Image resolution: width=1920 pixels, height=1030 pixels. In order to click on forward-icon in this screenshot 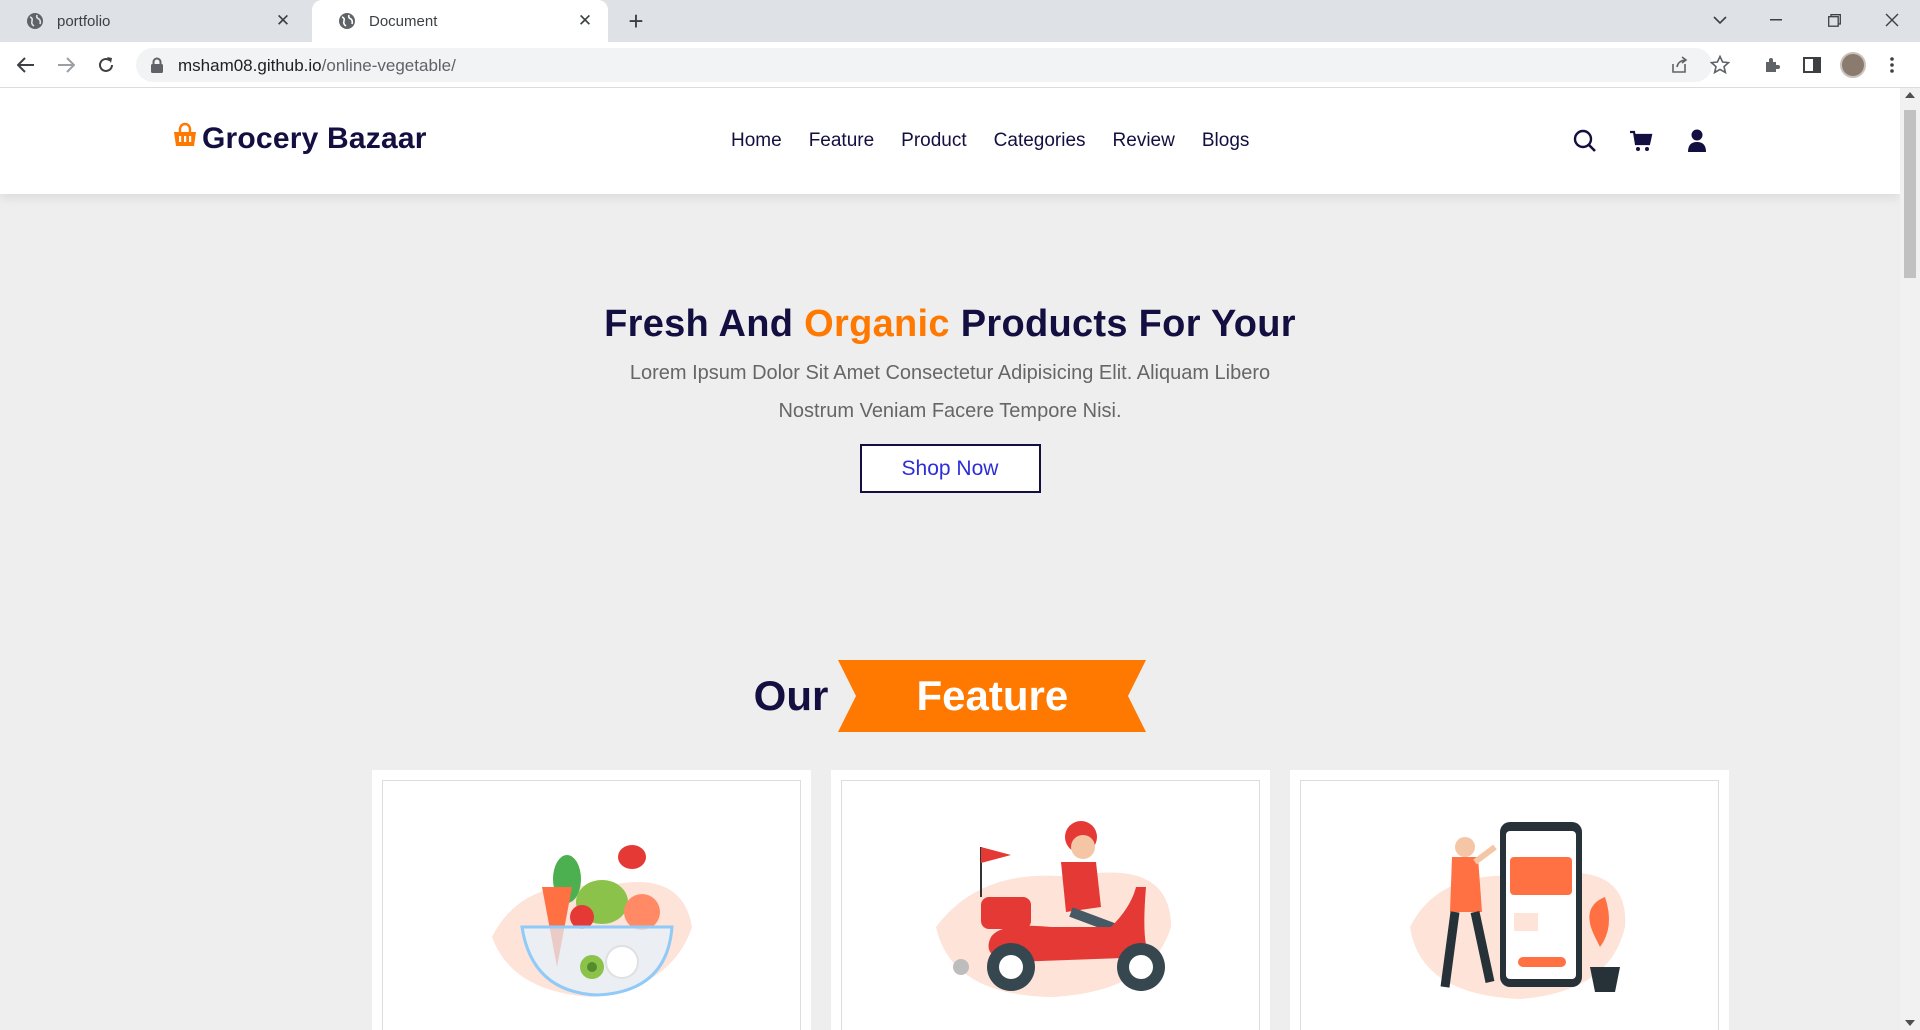, I will do `click(66, 65)`.